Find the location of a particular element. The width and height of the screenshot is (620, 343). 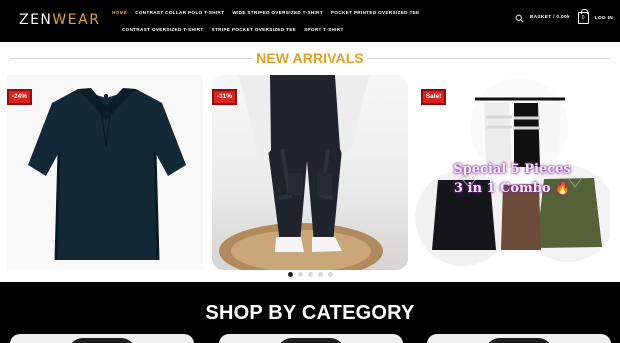

basket-total: BASKET / 0.00৳ is located at coordinates (550, 18).